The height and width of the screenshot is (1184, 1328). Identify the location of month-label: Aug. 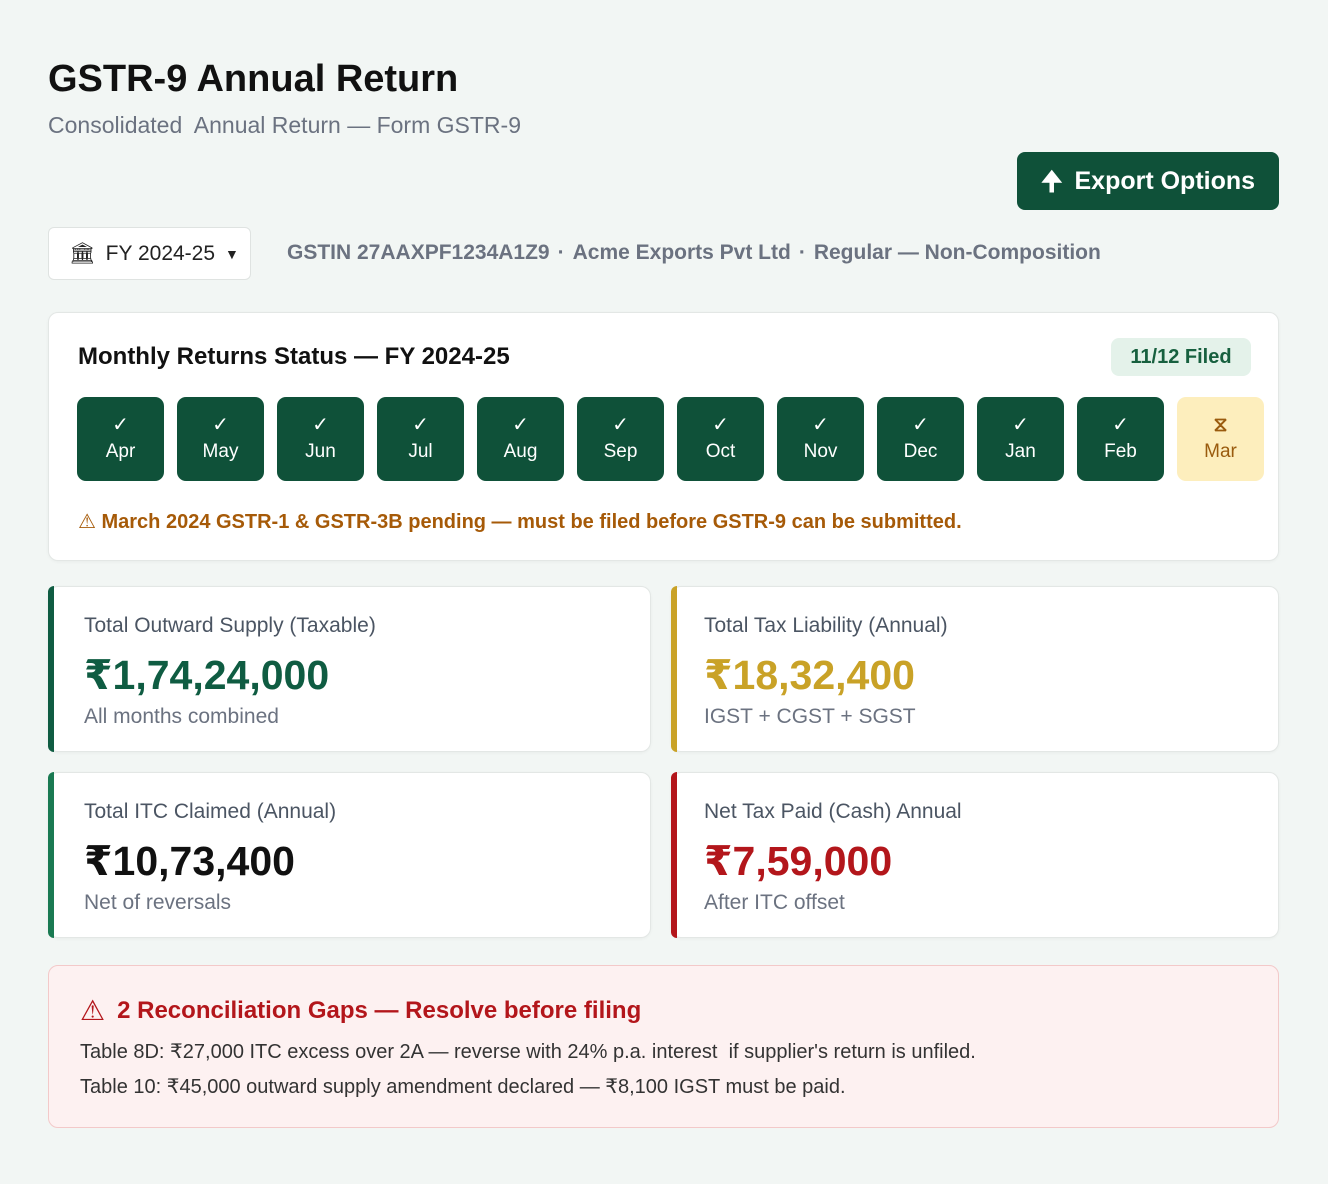
(520, 451).